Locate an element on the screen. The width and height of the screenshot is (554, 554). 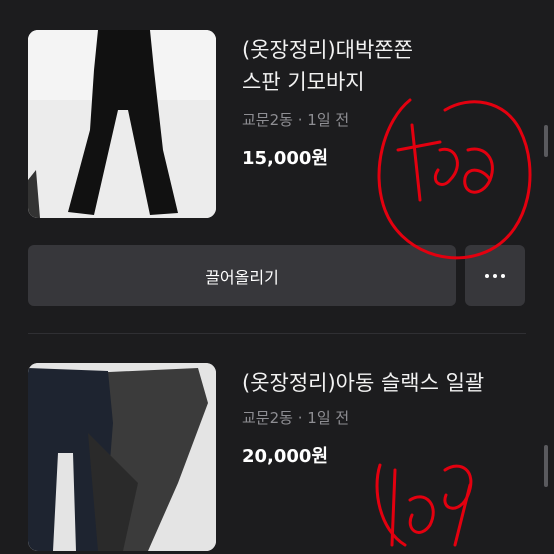
listing-price: 15,000원 is located at coordinates (285, 158).